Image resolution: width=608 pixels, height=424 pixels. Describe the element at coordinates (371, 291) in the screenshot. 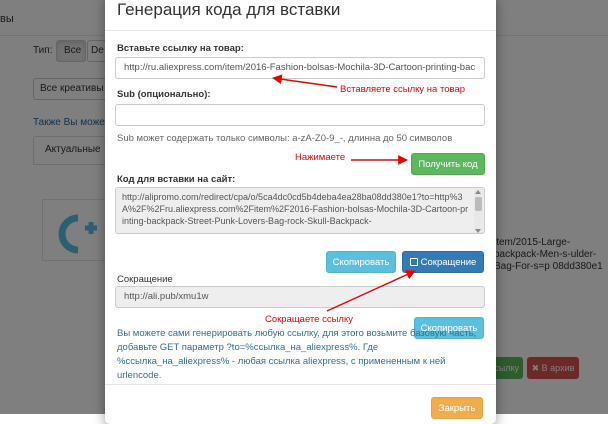

I see `arrow-shorten` at that location.